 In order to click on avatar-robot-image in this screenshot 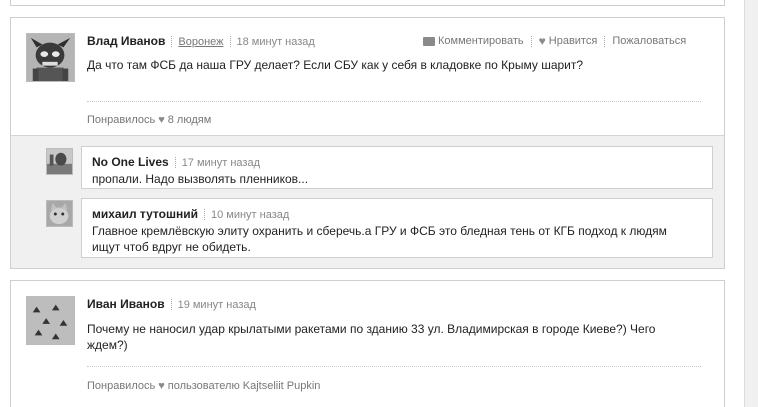, I will do `click(50, 57)`.